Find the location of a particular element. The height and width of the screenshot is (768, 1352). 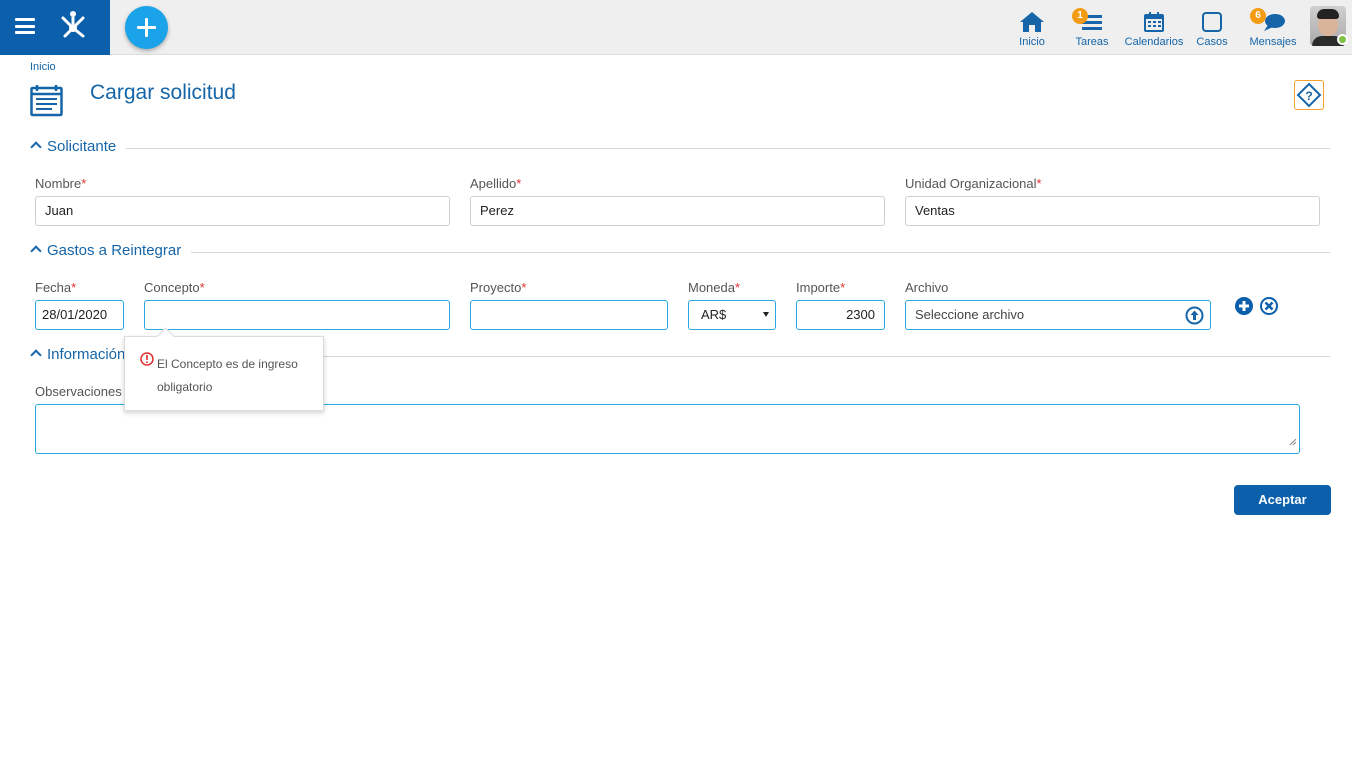

moneda-label: Moneda* is located at coordinates (714, 287).